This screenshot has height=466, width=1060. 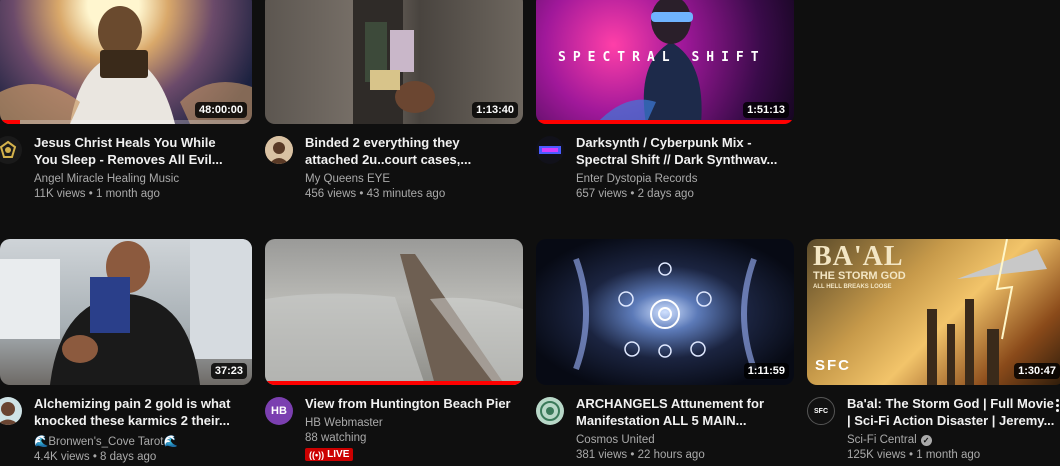 What do you see at coordinates (688, 179) in the screenshot?
I see `channel-name: Enter Dystopia Records` at bounding box center [688, 179].